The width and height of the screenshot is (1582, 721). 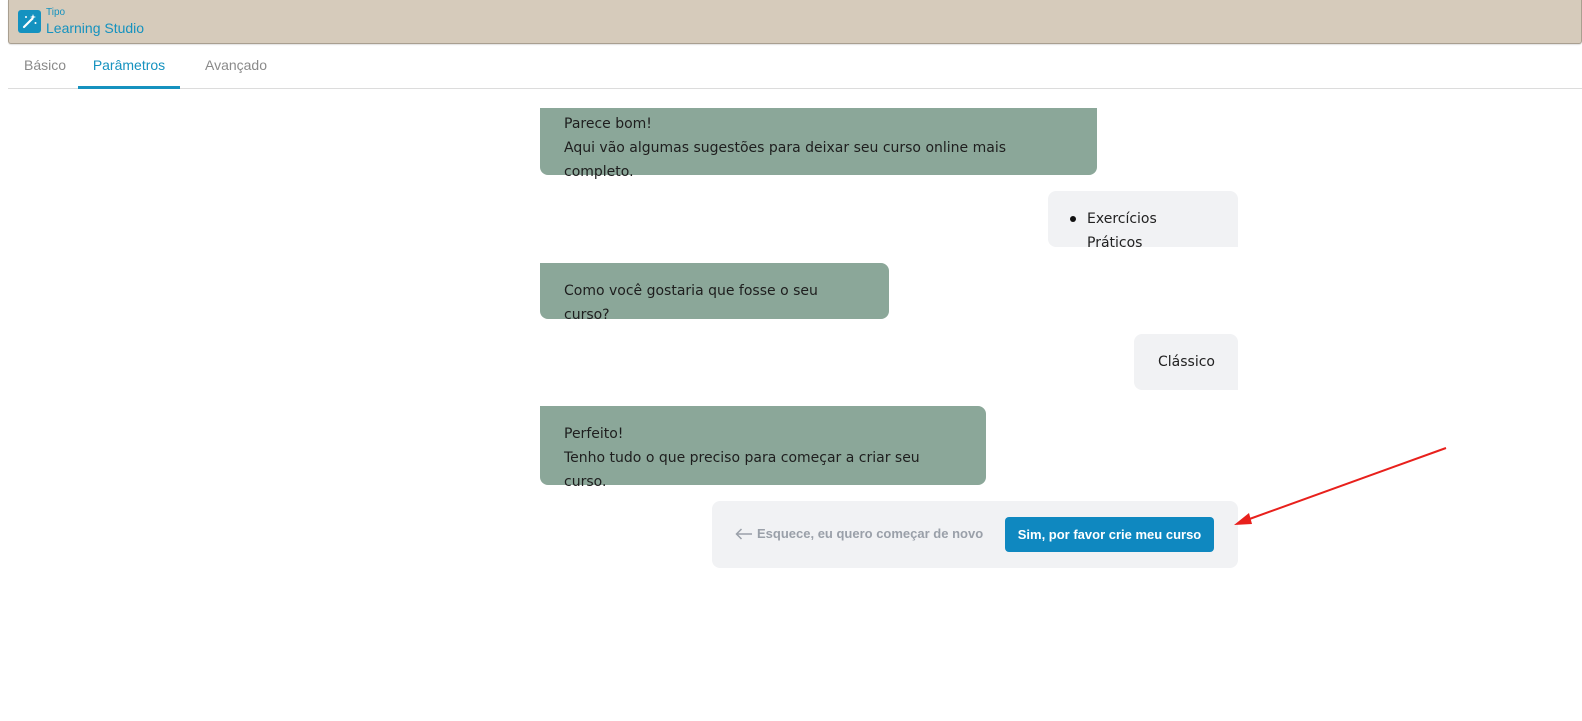 I want to click on restart-label: Esquece, eu quero começar de novo, so click(x=870, y=533).